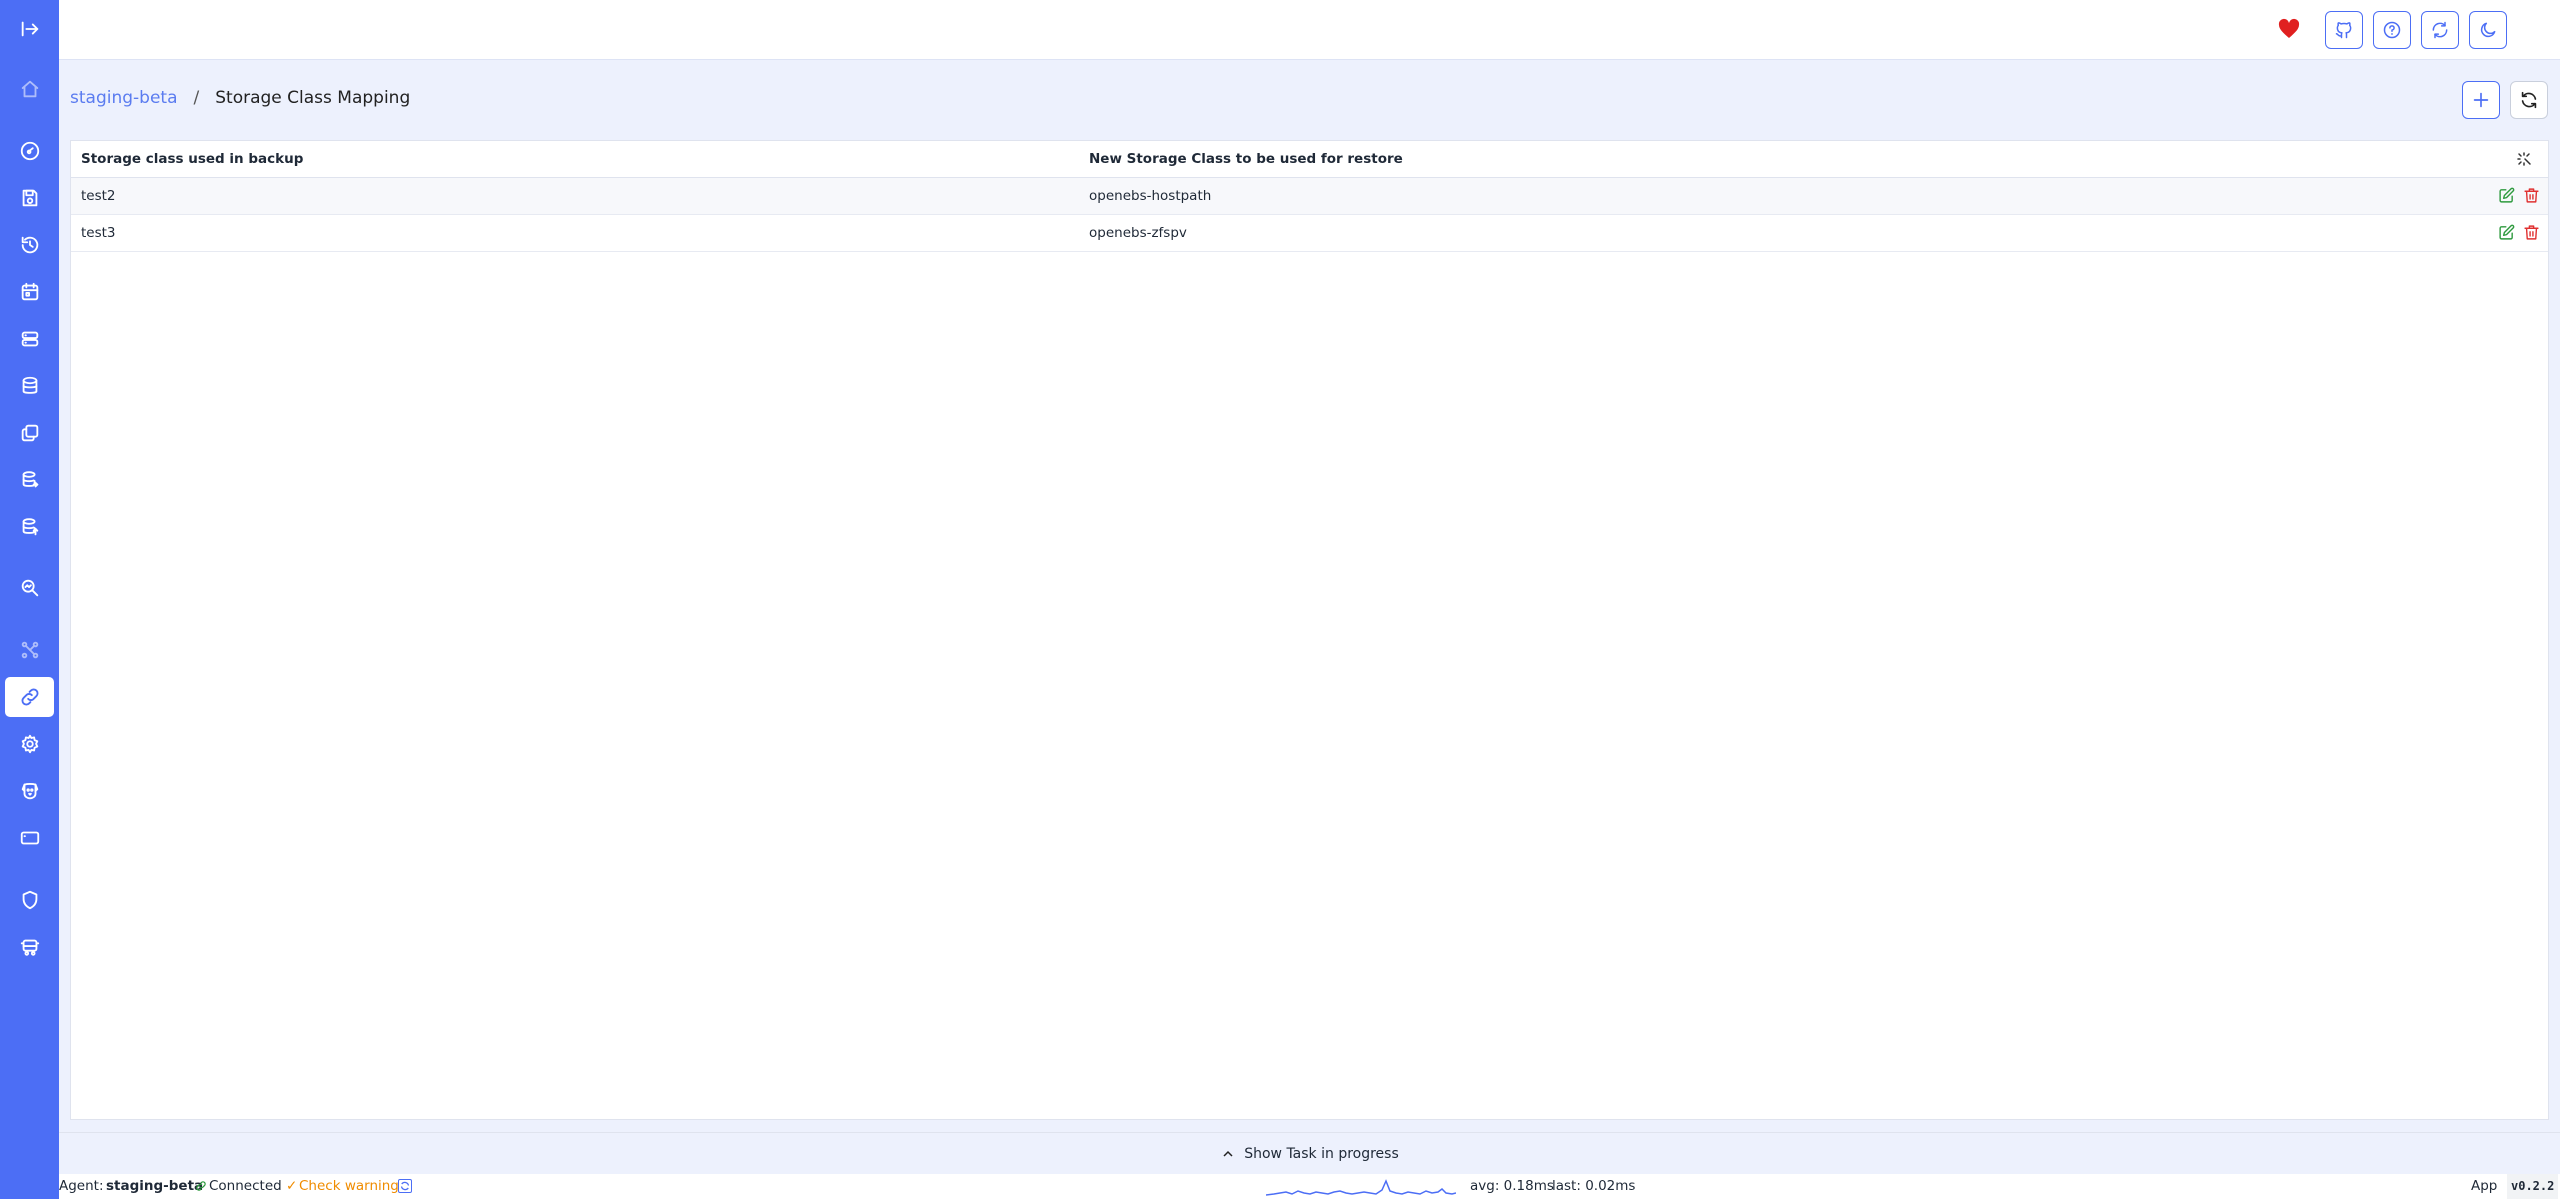  I want to click on sidebar-item-database, so click(29, 386).